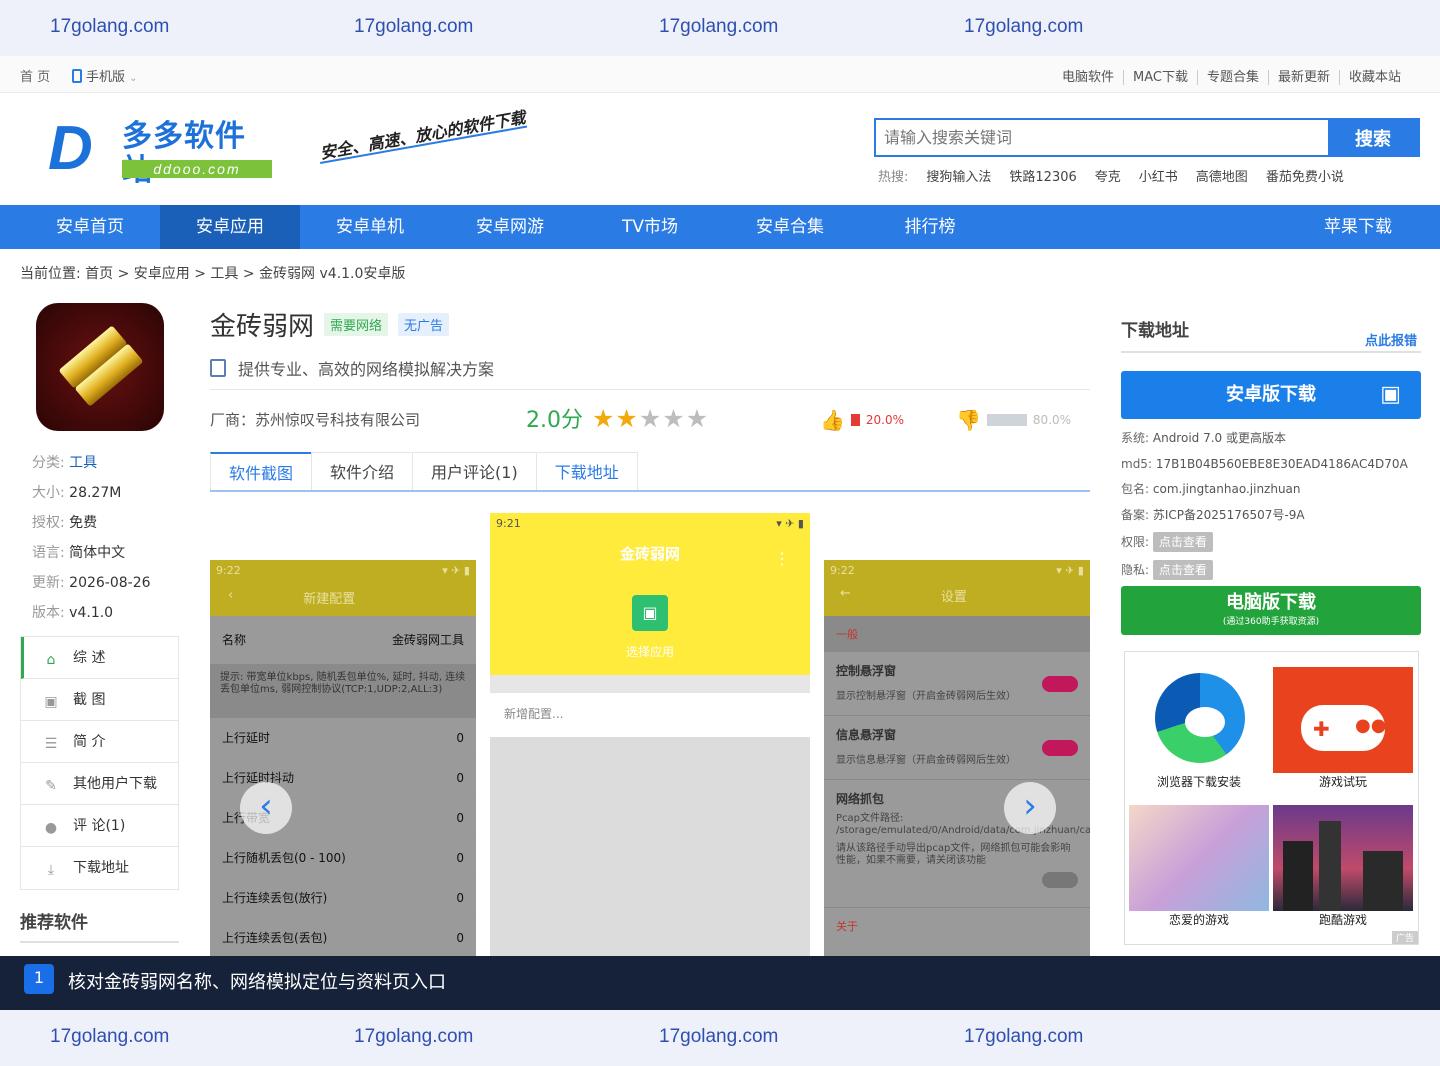  Describe the element at coordinates (1391, 339) in the screenshot. I see `report-error-link: 点此报错` at that location.